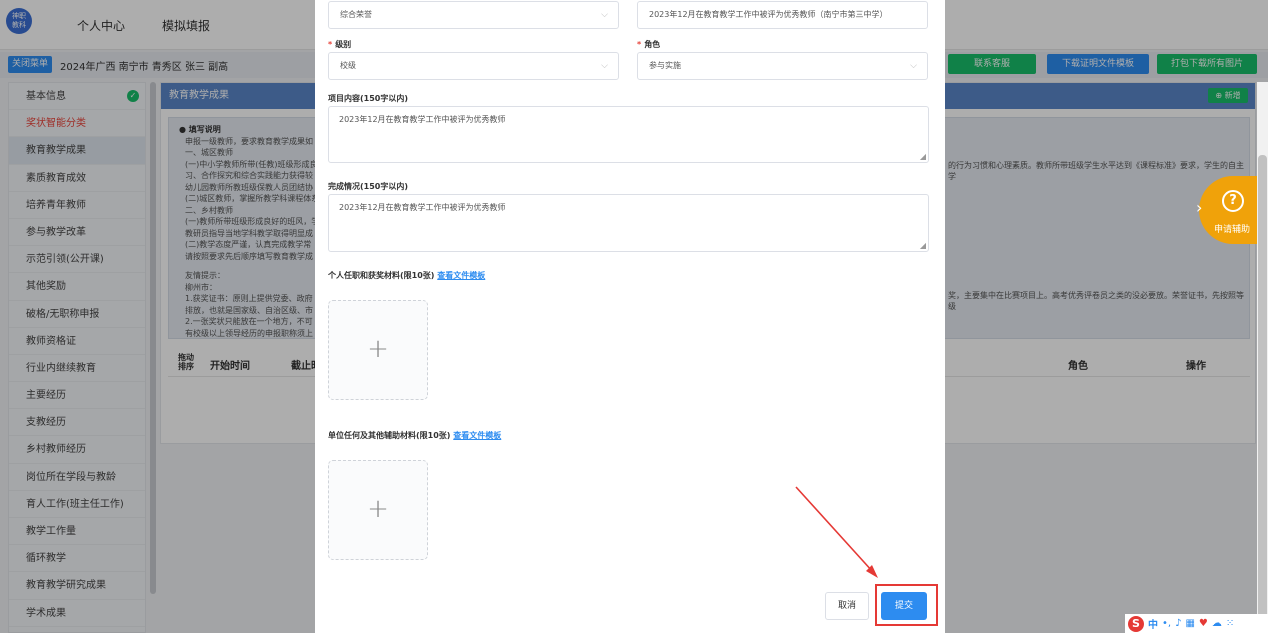 The width and height of the screenshot is (1268, 633). I want to click on skin-icon: ♥, so click(1203, 623).